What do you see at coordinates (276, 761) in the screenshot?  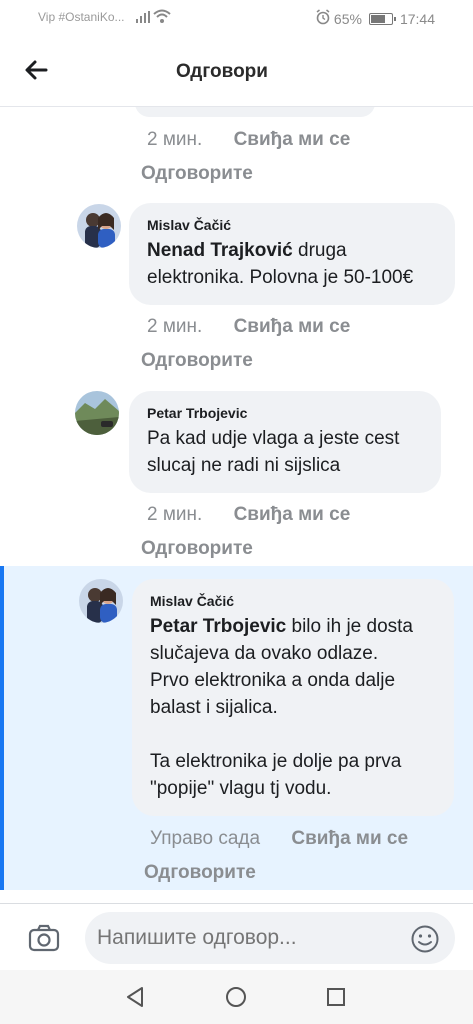 I see `comment-text-line: Ta elektronika je dolje pa prva` at bounding box center [276, 761].